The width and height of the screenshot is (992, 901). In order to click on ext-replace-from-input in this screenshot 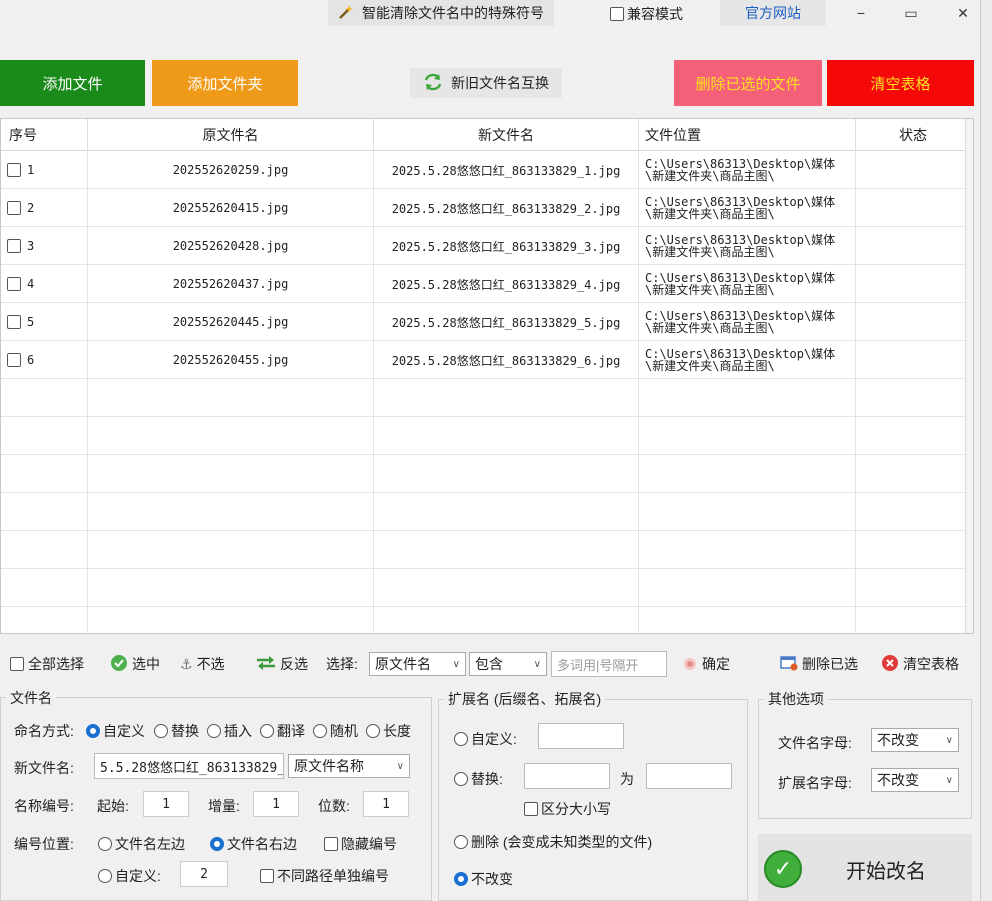, I will do `click(567, 776)`.